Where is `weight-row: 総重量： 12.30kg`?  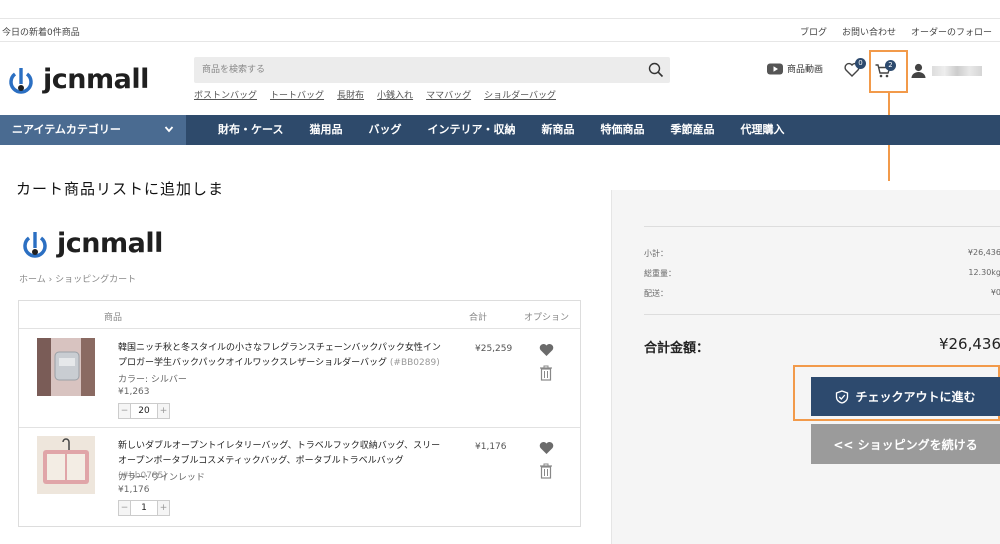 weight-row: 総重量： 12.30kg is located at coordinates (822, 273).